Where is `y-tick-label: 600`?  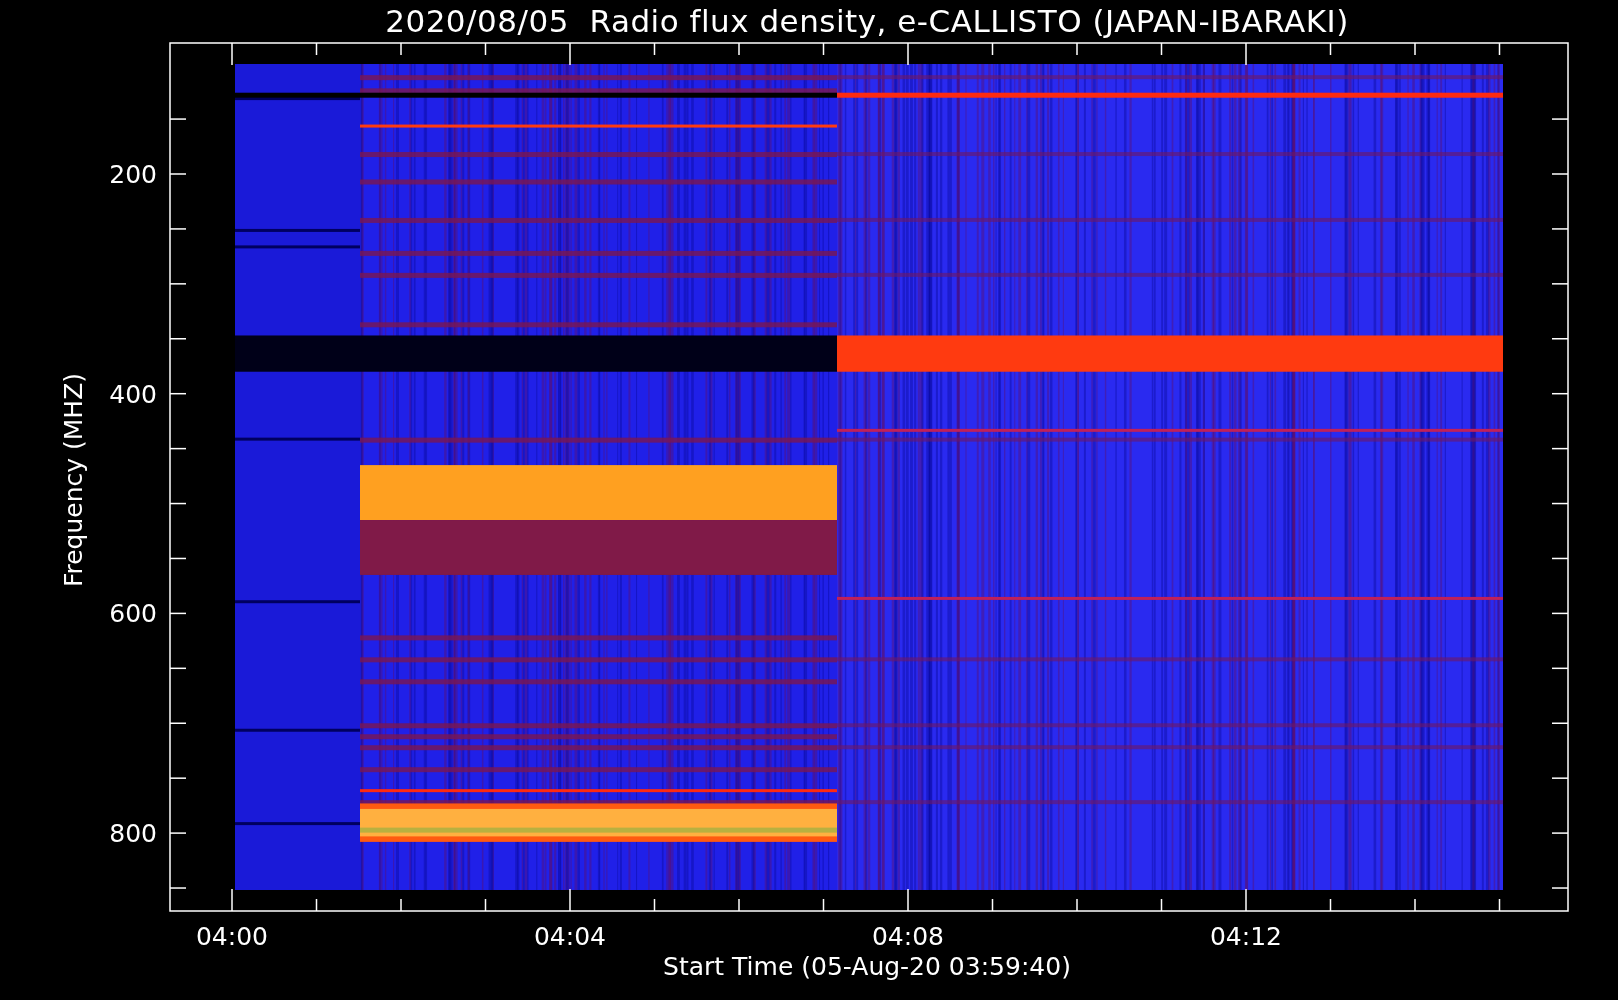 y-tick-label: 600 is located at coordinates (133, 614).